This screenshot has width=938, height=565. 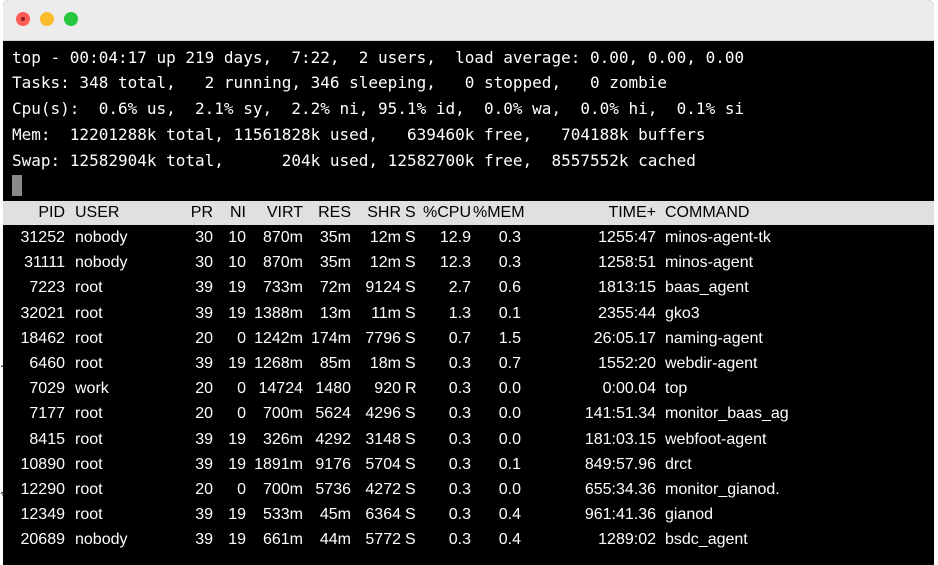 What do you see at coordinates (201, 212) in the screenshot?
I see `col-pr: PR` at bounding box center [201, 212].